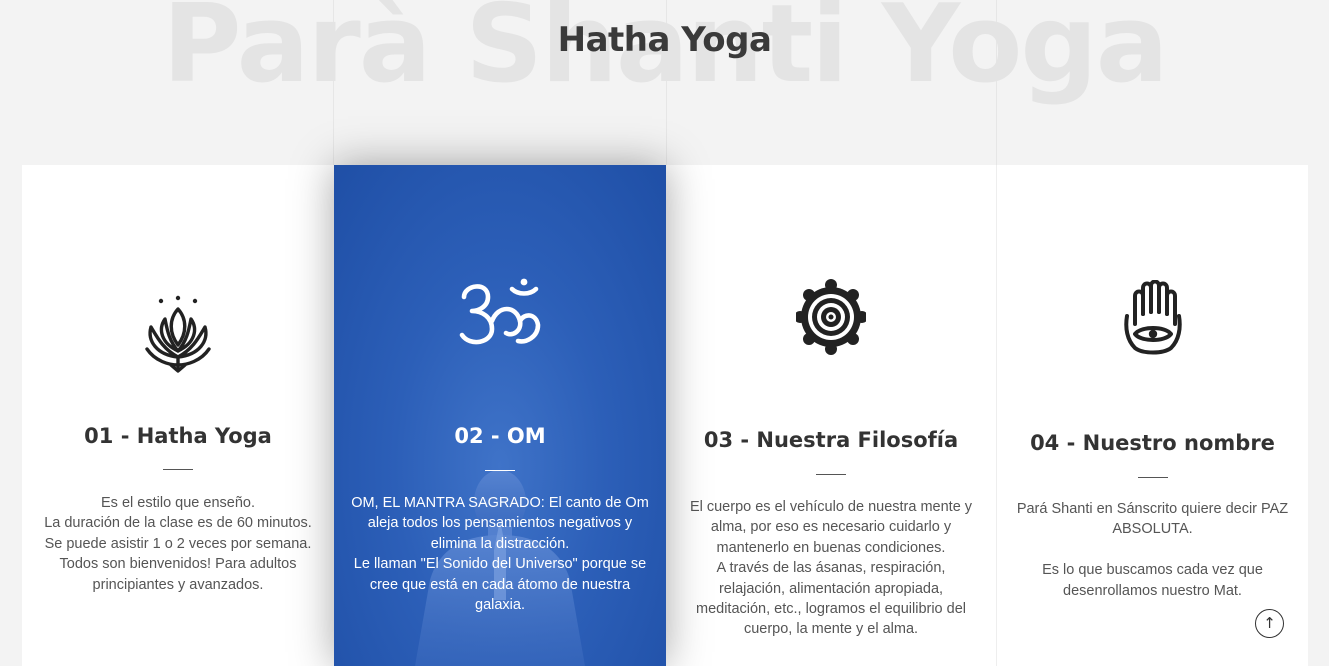  I want to click on om-icon, so click(500, 311).